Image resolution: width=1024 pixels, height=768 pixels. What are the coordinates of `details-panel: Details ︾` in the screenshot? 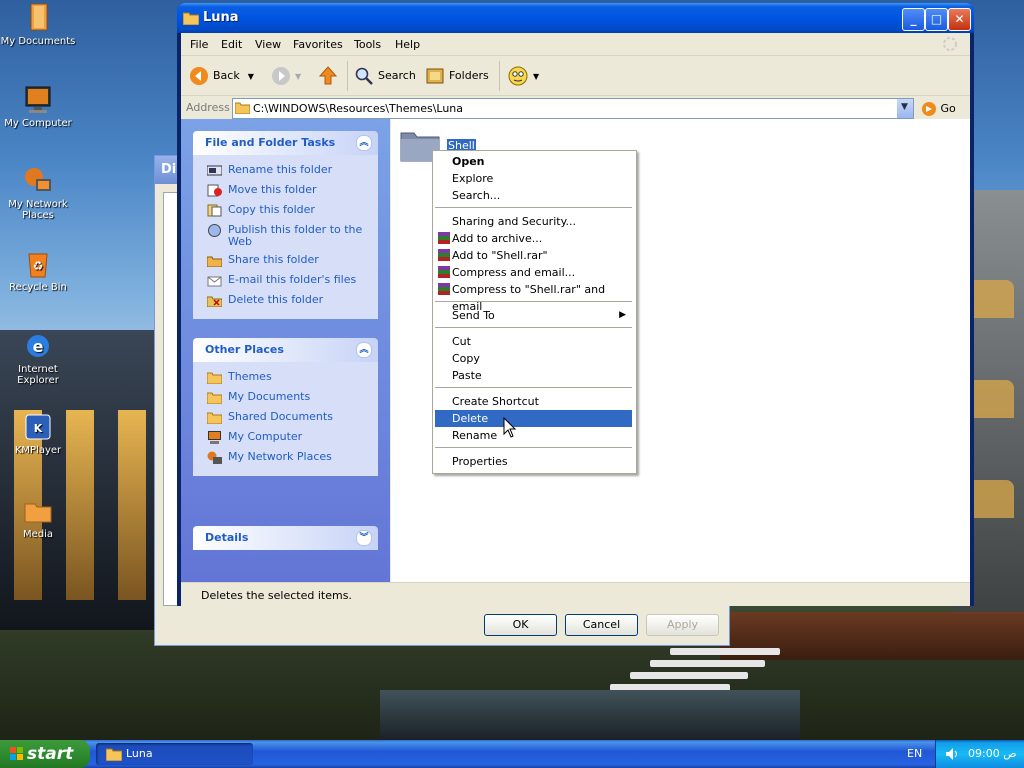 It's located at (285, 538).